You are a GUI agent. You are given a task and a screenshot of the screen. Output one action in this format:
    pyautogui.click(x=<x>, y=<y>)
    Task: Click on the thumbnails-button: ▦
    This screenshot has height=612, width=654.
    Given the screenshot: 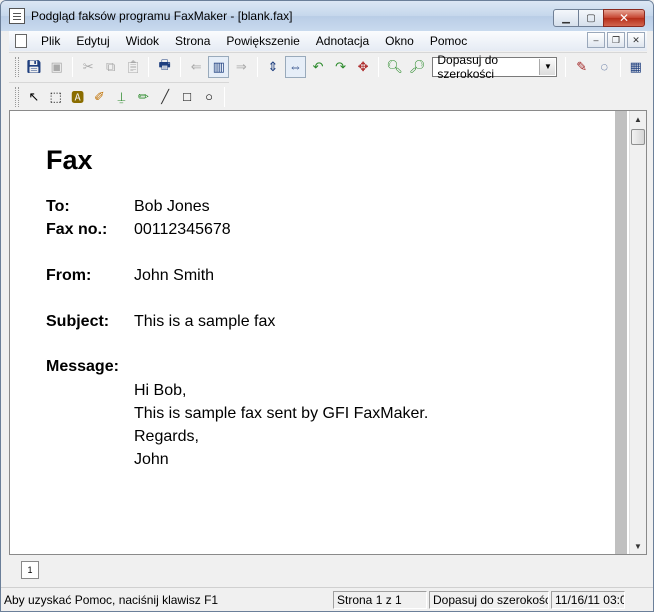 What is the action you would take?
    pyautogui.click(x=636, y=67)
    